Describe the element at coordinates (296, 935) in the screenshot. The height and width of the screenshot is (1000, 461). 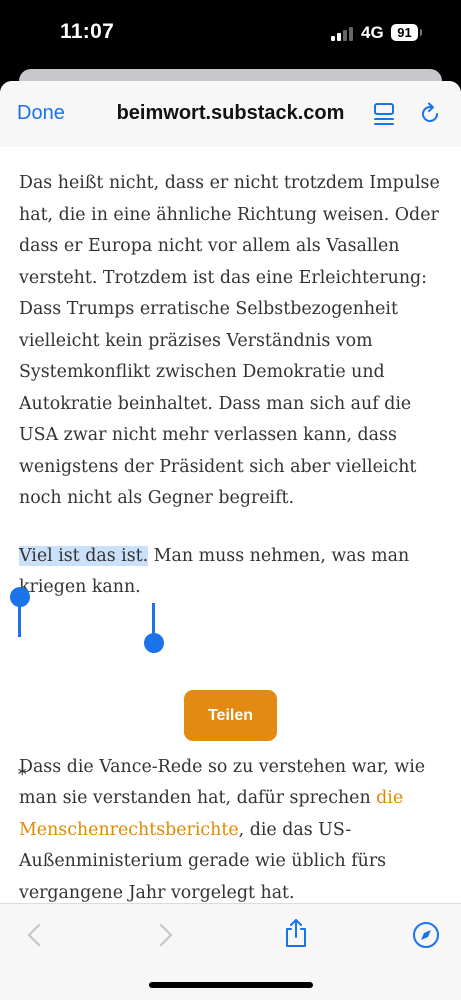
I see `share-icon` at that location.